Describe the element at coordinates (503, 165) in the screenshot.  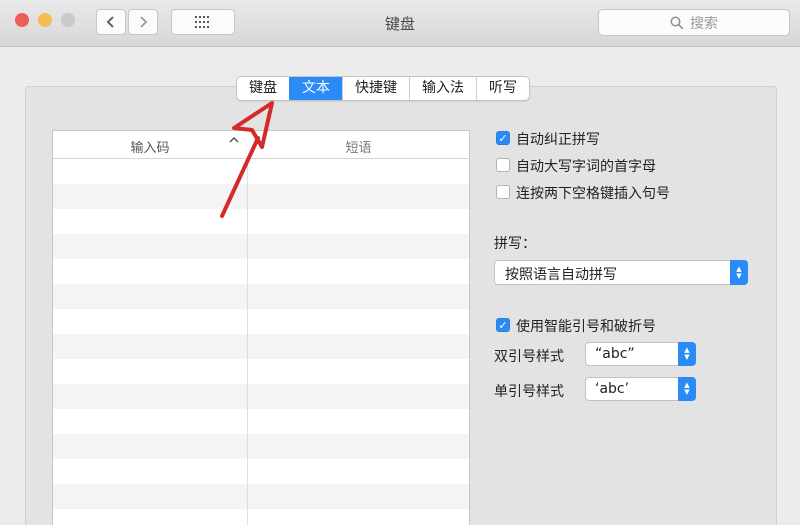
I see `capitalize-checkbox` at that location.